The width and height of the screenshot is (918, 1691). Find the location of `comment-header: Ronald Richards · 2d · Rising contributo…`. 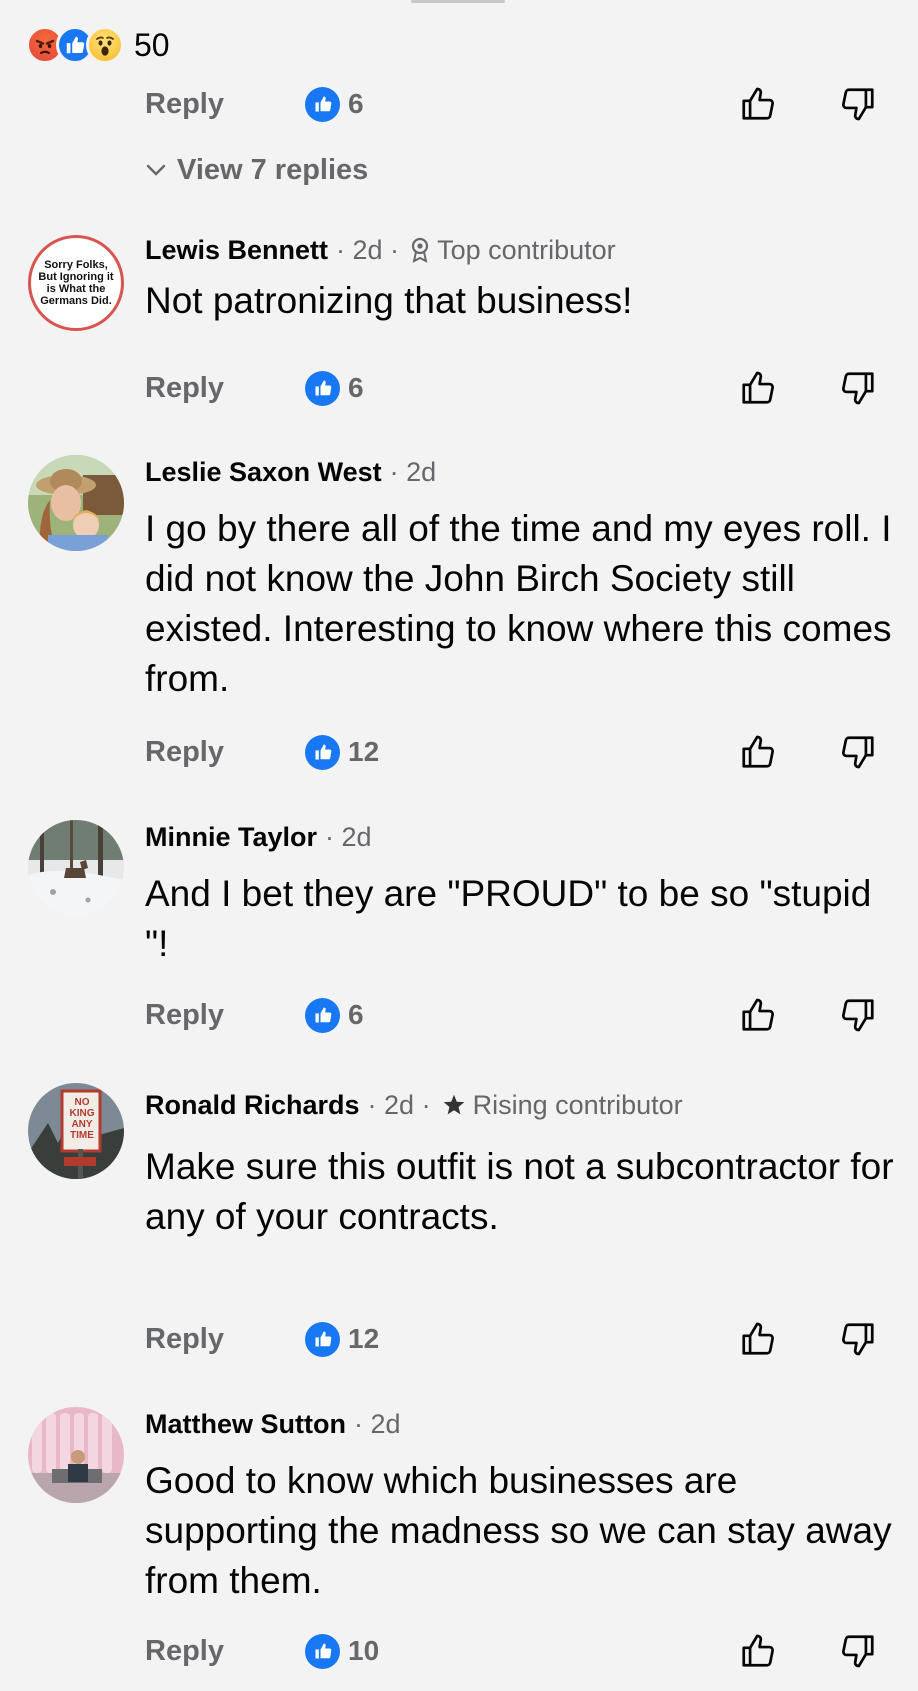

comment-header: Ronald Richards · 2d · Rising contributo… is located at coordinates (414, 1105).